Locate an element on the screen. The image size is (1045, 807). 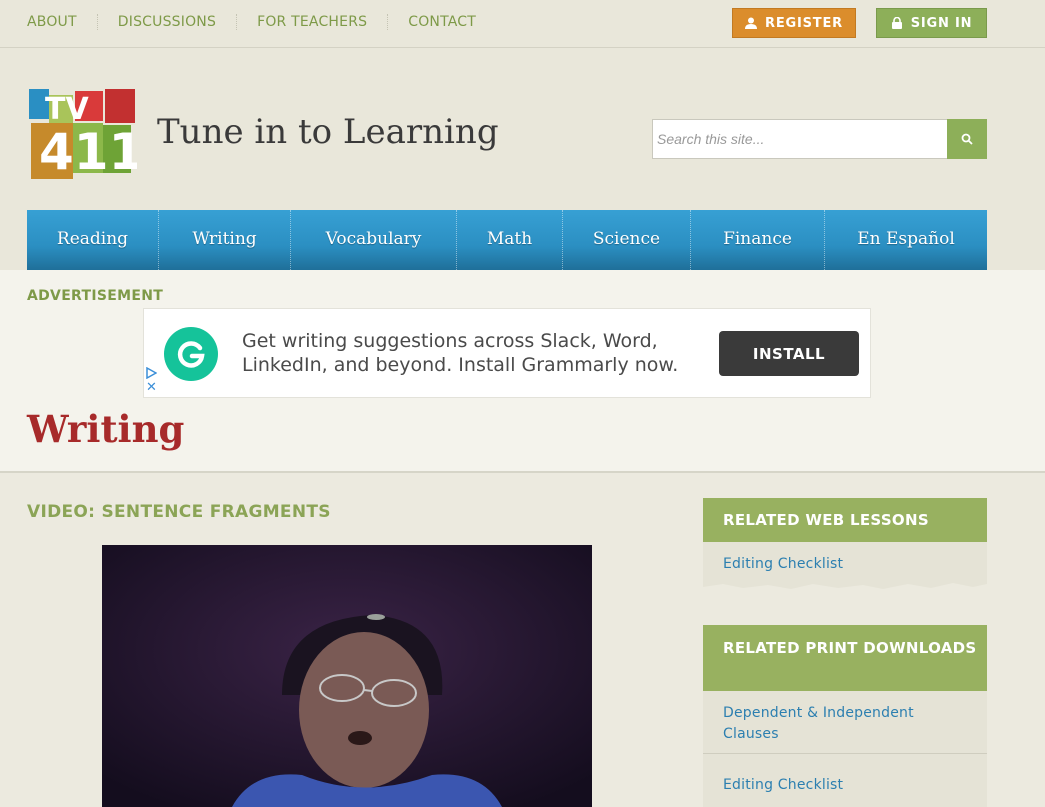
site-search is located at coordinates (819, 139).